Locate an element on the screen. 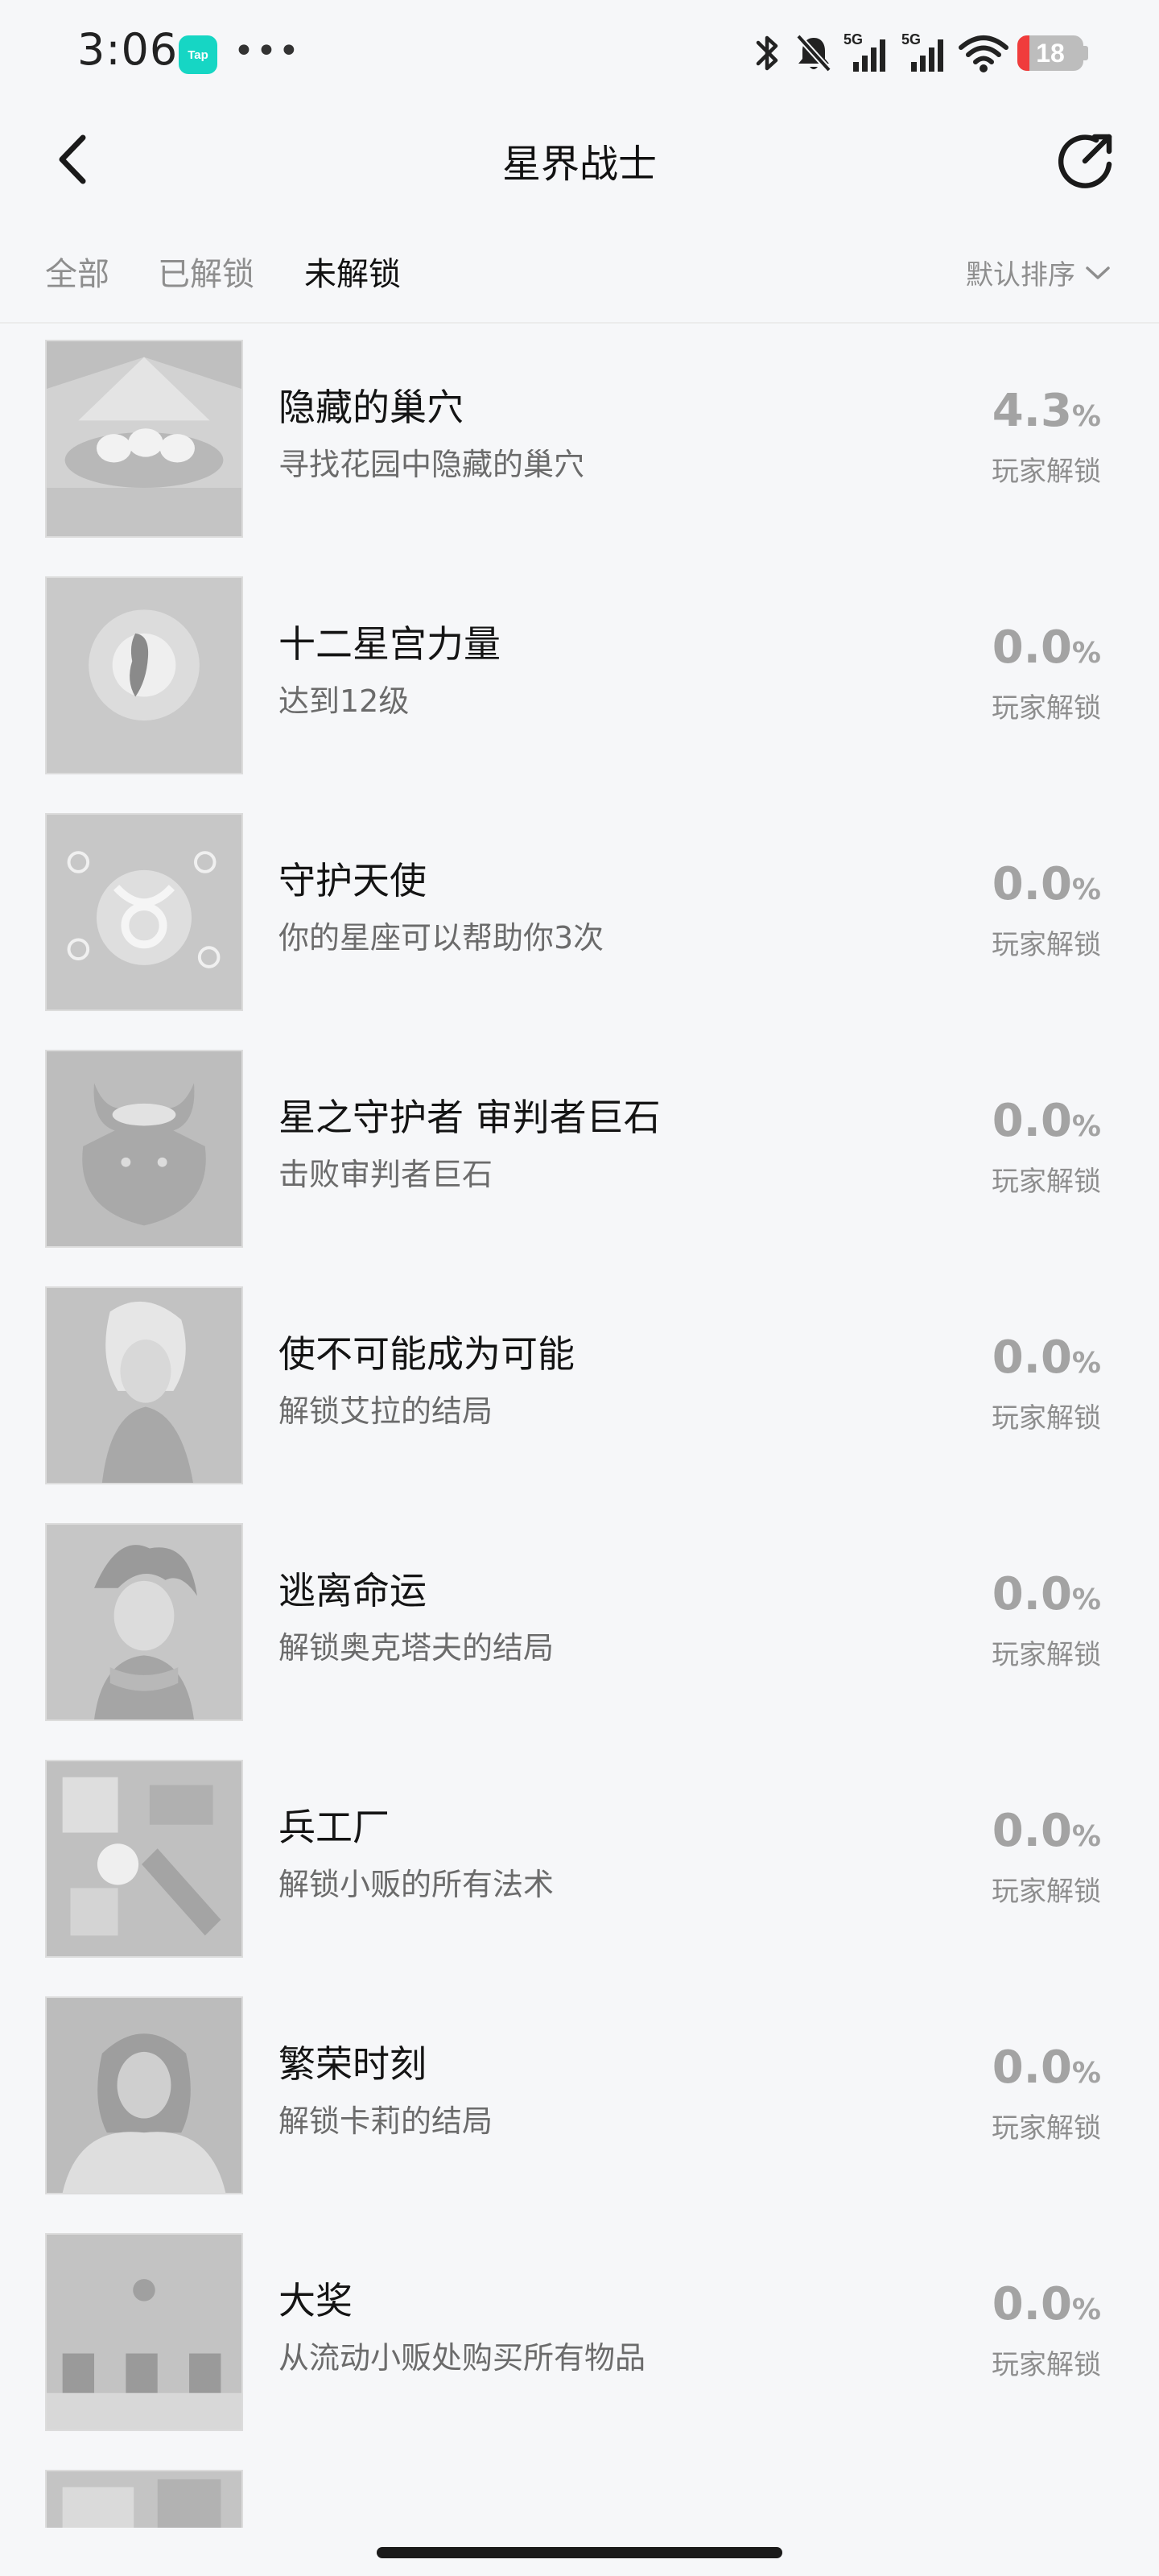  sort-dropdown: 默认排序 is located at coordinates (1038, 272).